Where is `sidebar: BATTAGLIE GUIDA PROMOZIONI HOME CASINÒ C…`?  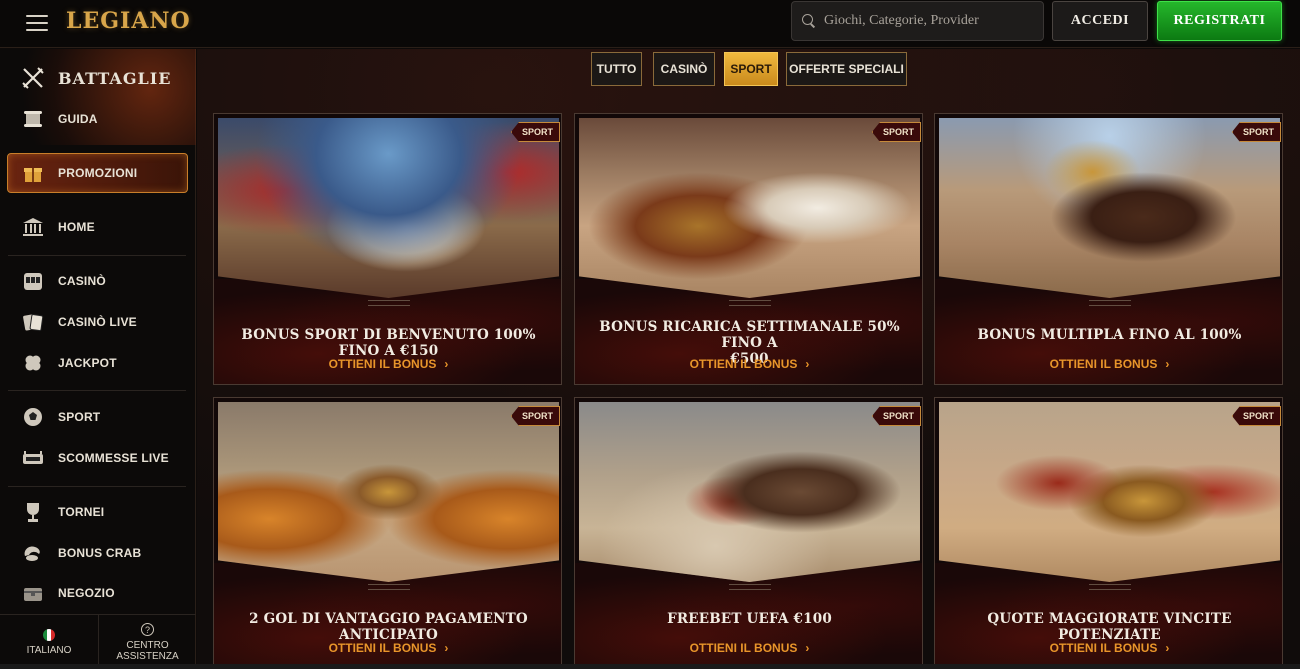 sidebar: BATTAGLIE GUIDA PROMOZIONI HOME CASINÒ C… is located at coordinates (98, 359).